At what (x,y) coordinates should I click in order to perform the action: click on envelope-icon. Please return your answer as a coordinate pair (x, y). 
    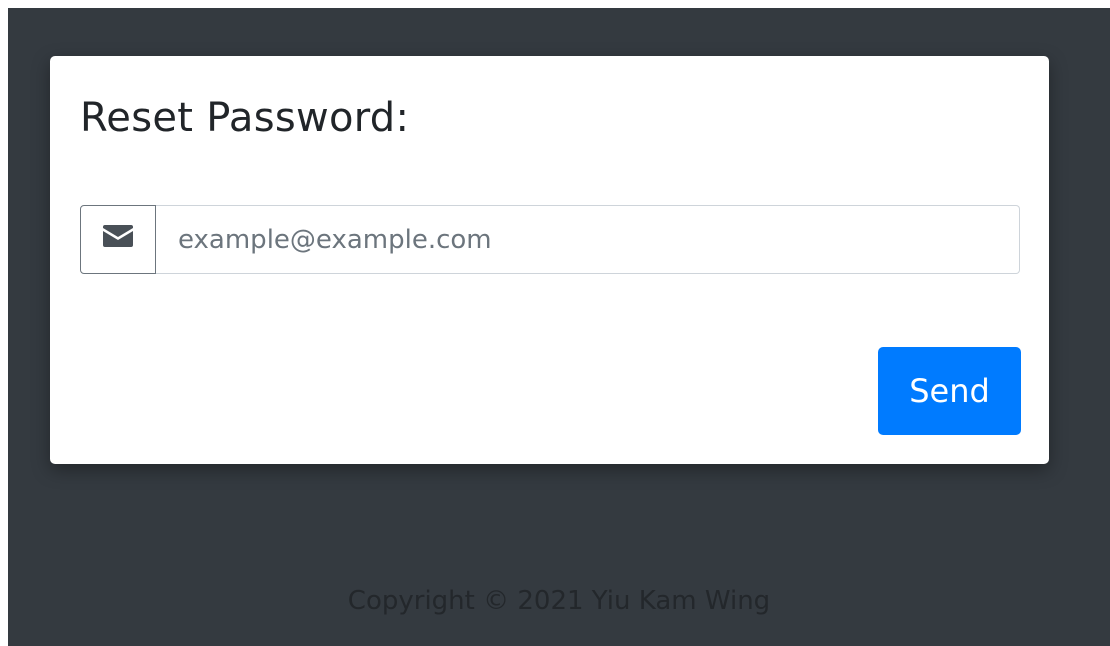
    Looking at the image, I should click on (118, 236).